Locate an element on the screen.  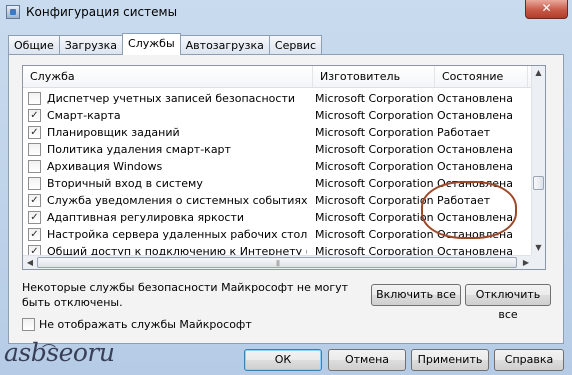
scroll-left-arrow-icon: ◀ is located at coordinates (30, 262).